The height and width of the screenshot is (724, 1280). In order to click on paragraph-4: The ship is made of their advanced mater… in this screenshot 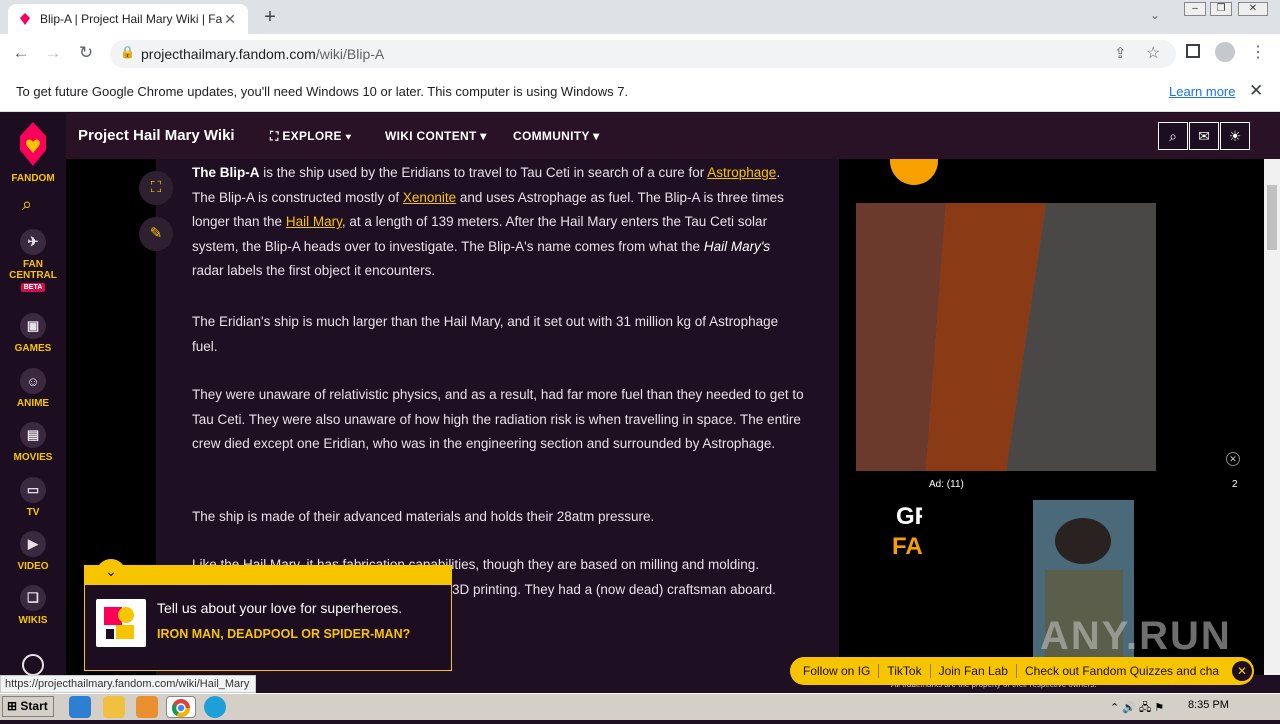, I will do `click(423, 516)`.